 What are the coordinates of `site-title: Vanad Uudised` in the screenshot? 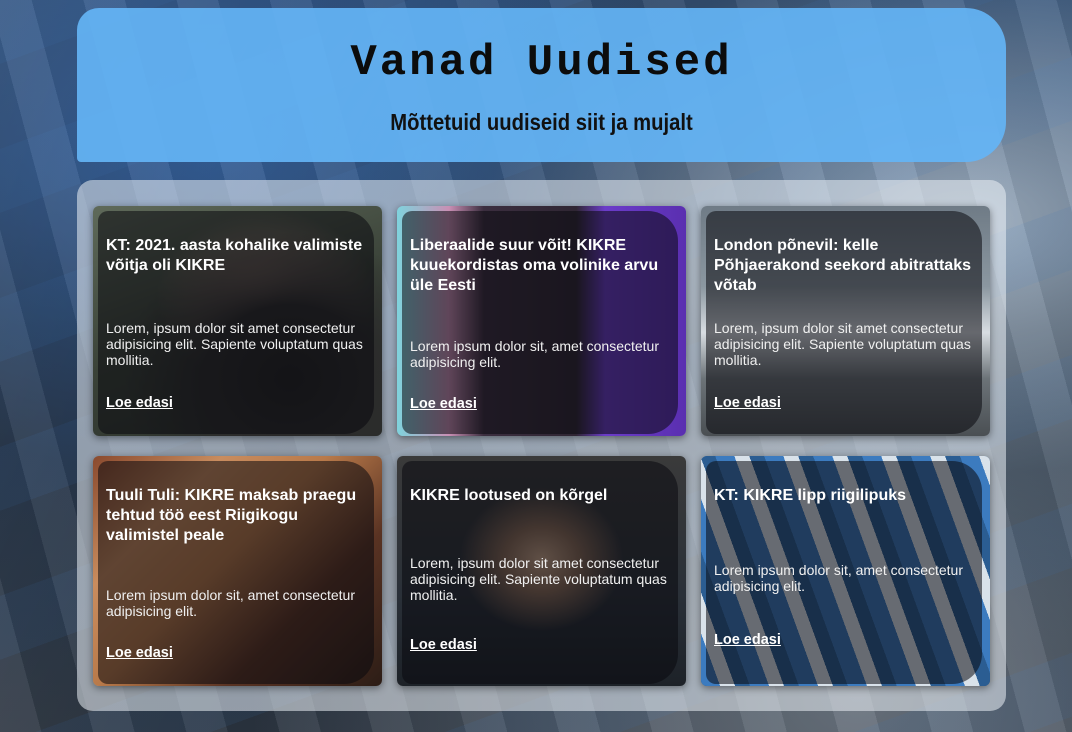 It's located at (541, 63).